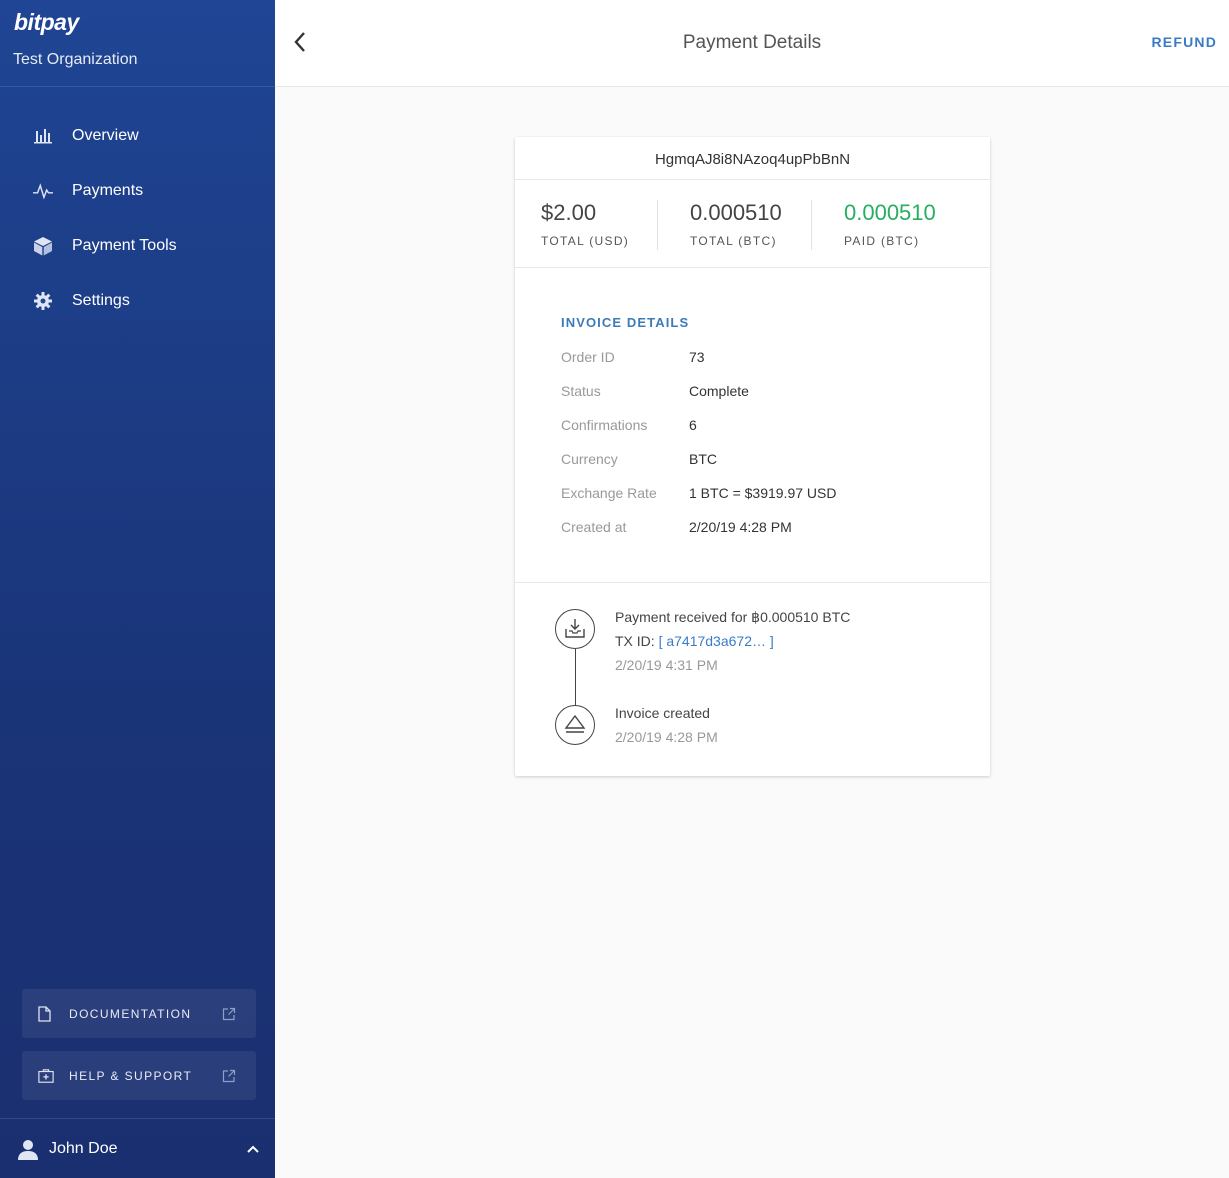  Describe the element at coordinates (698, 434) in the screenshot. I see `detail-row-confirmations: Confirmations 6` at that location.